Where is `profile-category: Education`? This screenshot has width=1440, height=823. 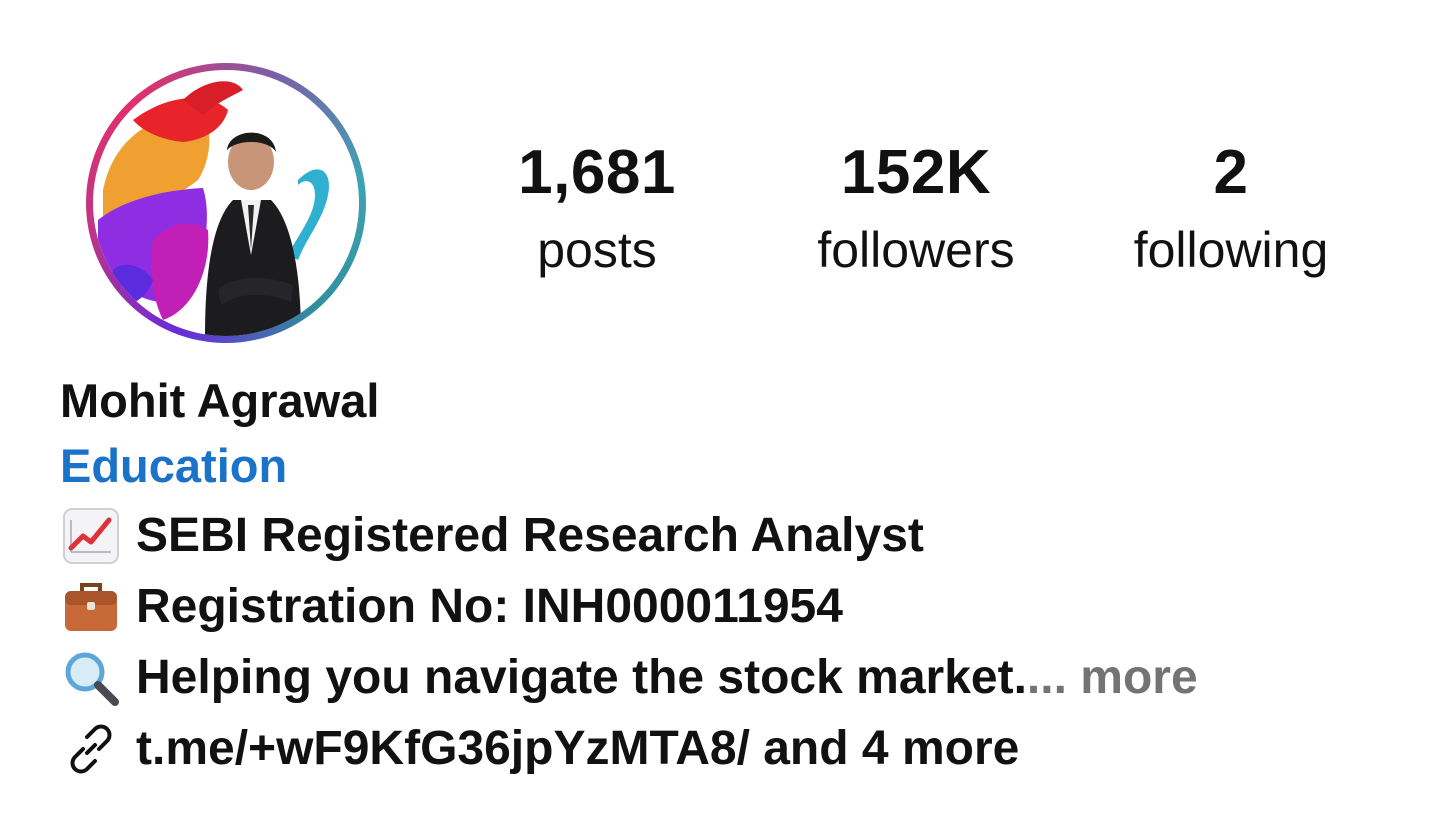 profile-category: Education is located at coordinates (710, 466).